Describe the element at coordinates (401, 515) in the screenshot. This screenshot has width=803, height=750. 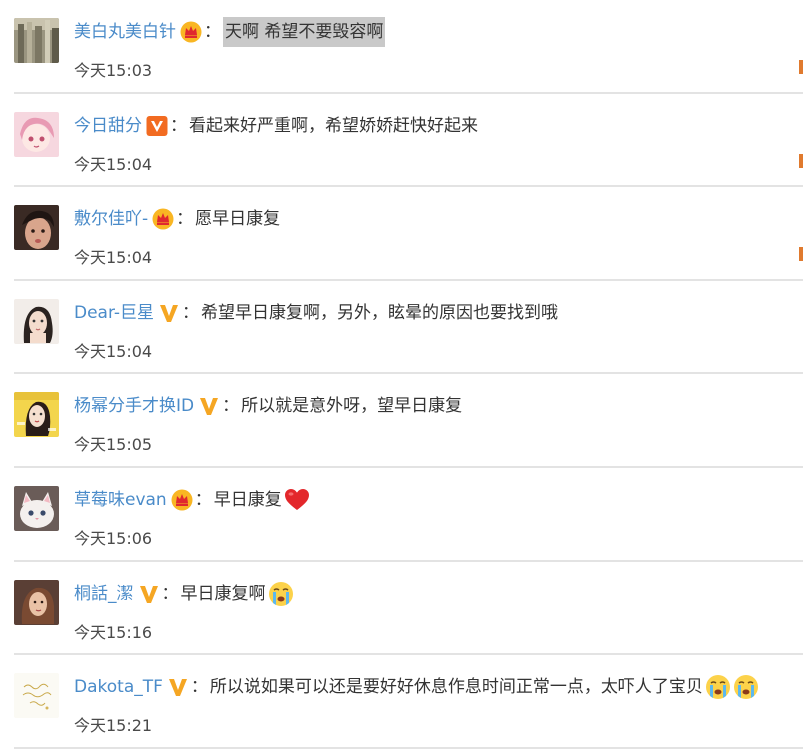
I see `comment-item: 草莓味evan ： 早日康复 今天15:06` at that location.